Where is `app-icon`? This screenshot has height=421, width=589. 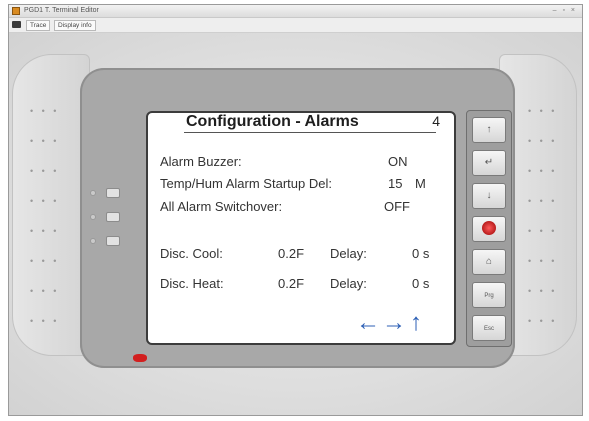 app-icon is located at coordinates (16, 11).